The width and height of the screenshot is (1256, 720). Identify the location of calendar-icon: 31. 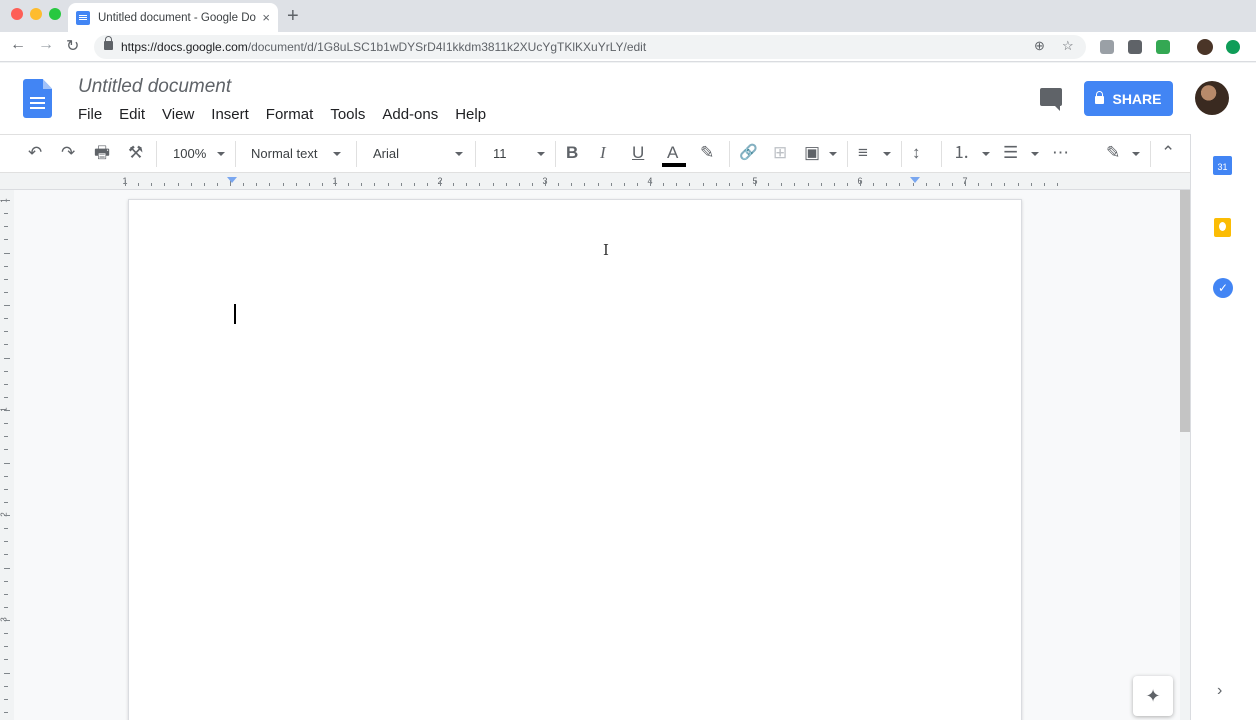
(1222, 165).